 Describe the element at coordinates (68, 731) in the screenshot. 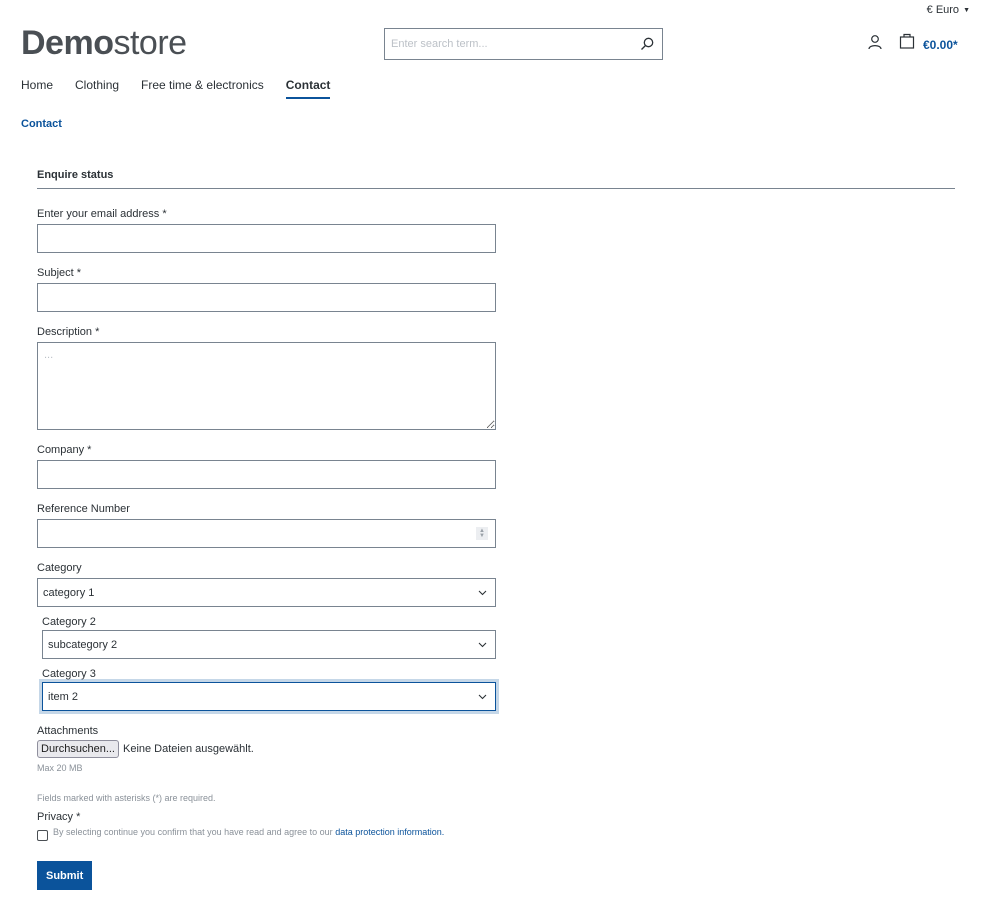

I see `attachments-label: Attachments` at that location.